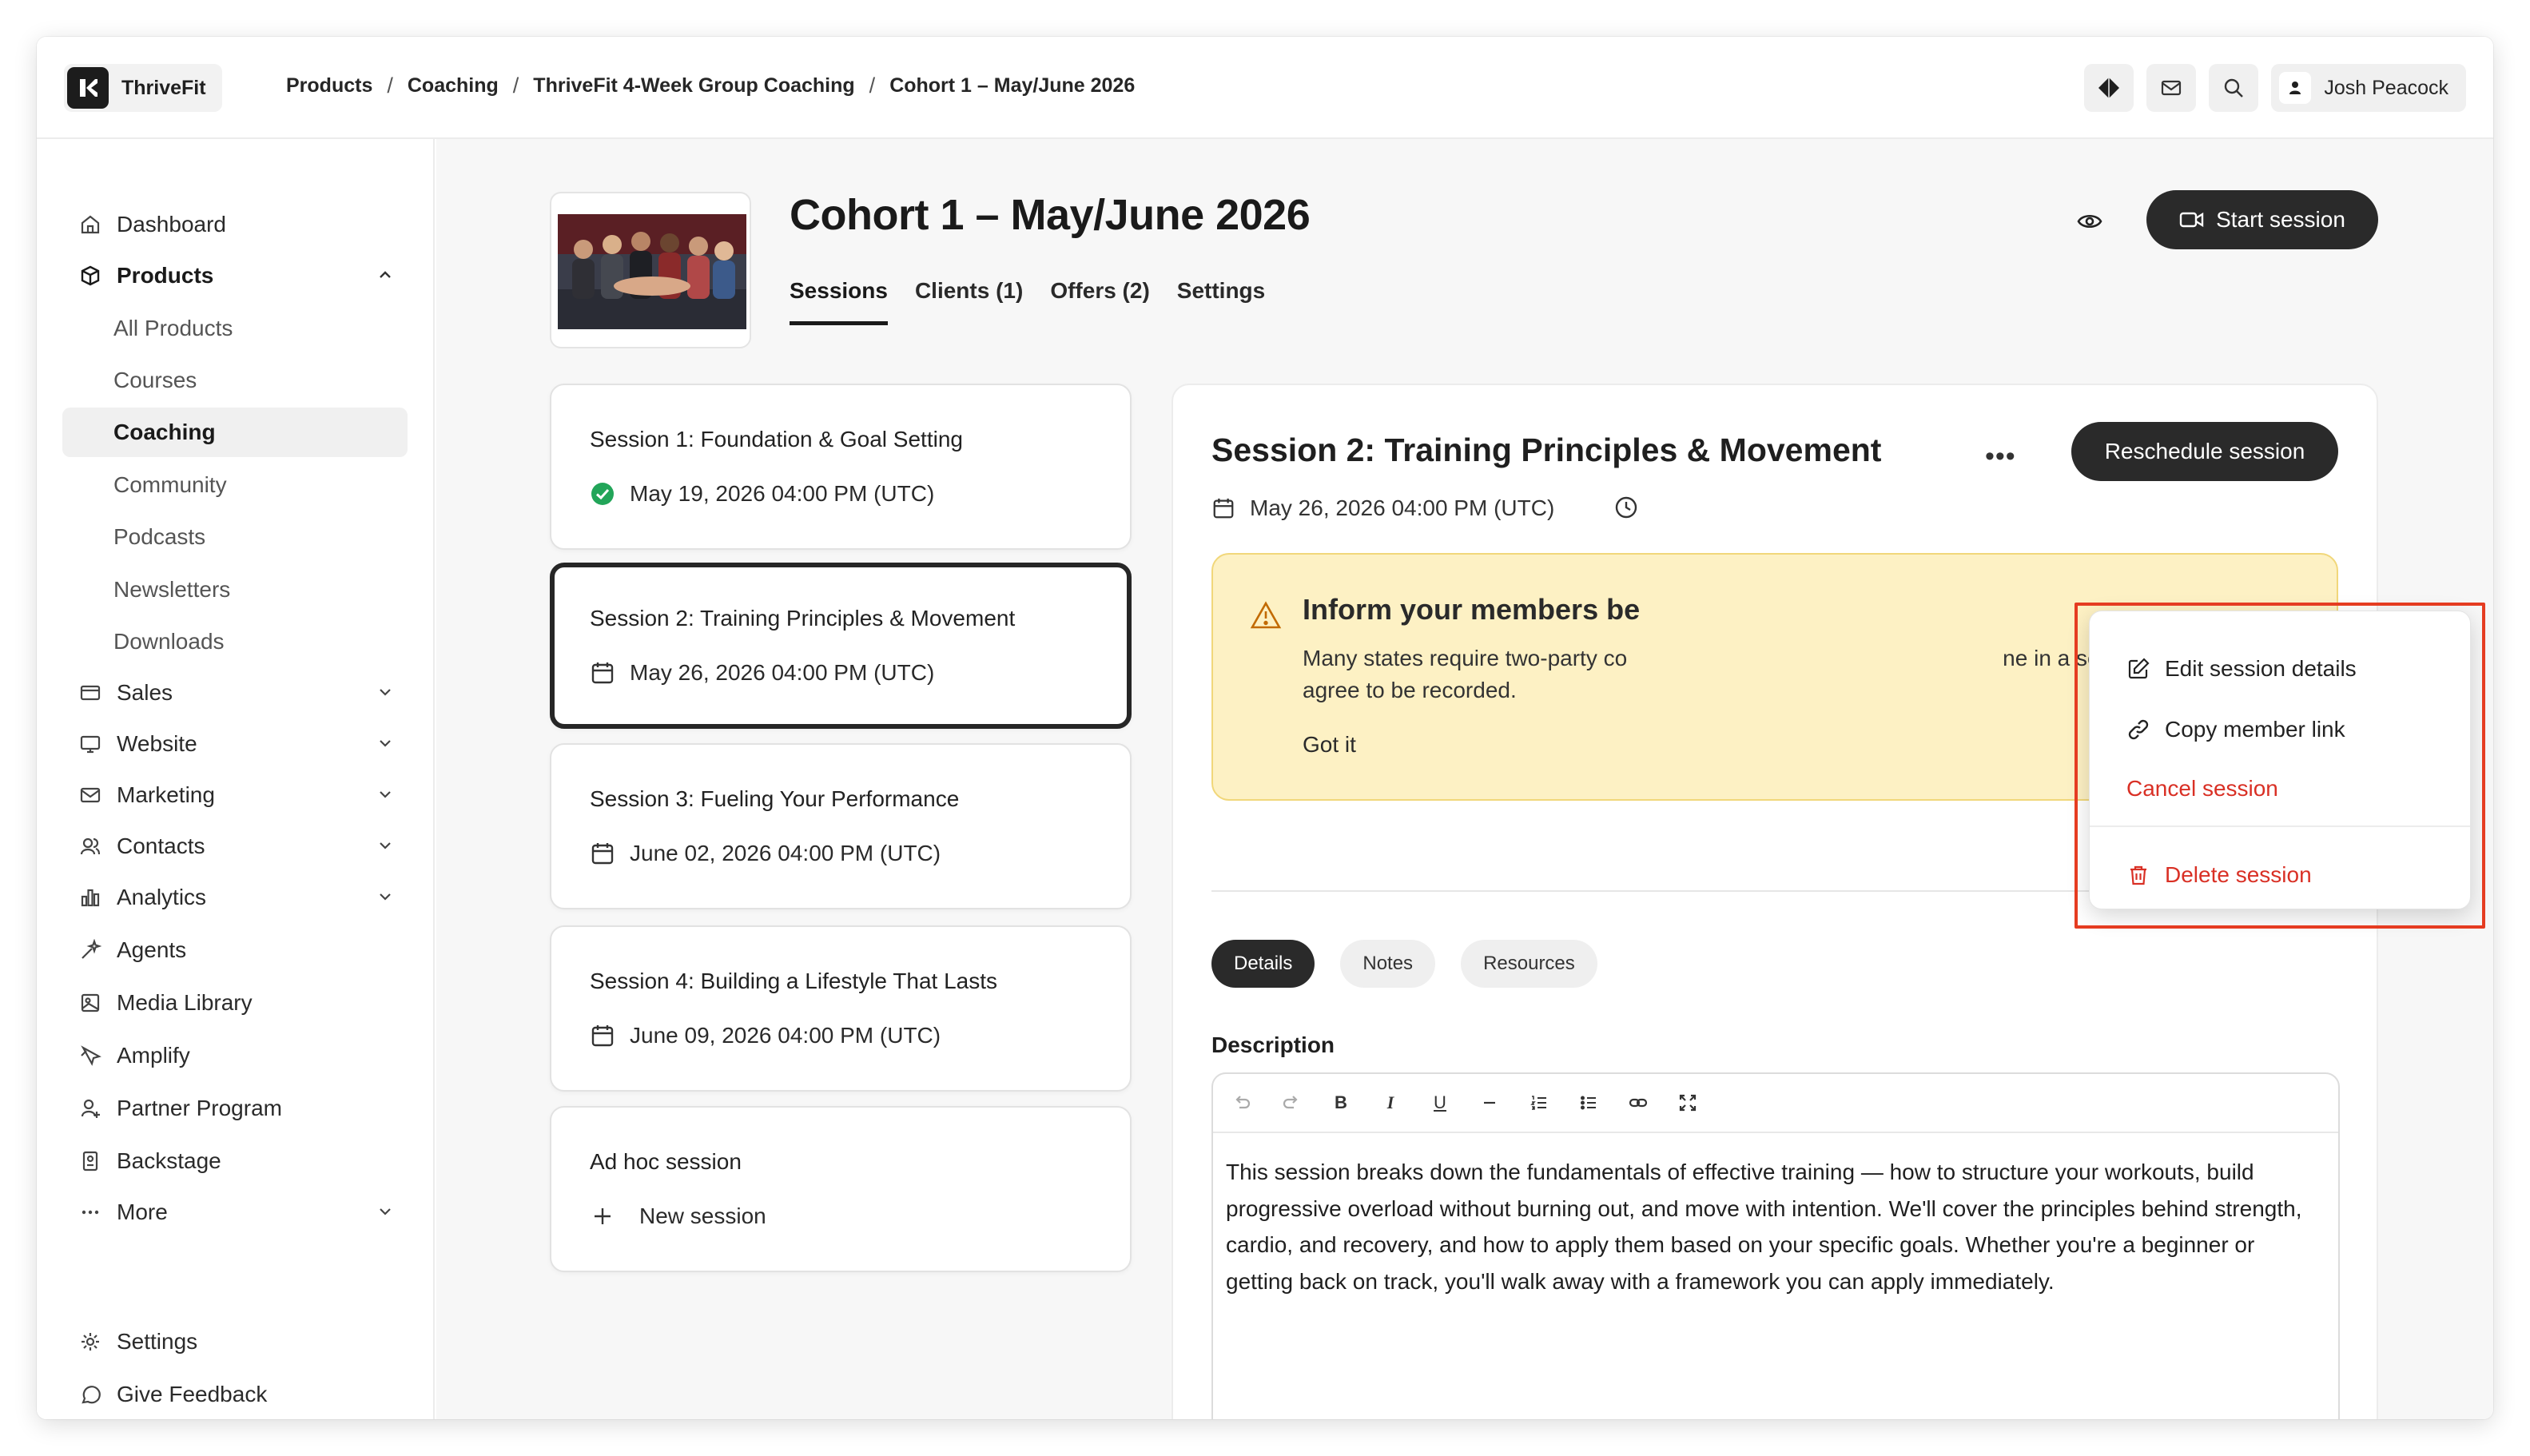 The height and width of the screenshot is (1456, 2530). Describe the element at coordinates (1263, 964) in the screenshot. I see `tab-details: Details` at that location.